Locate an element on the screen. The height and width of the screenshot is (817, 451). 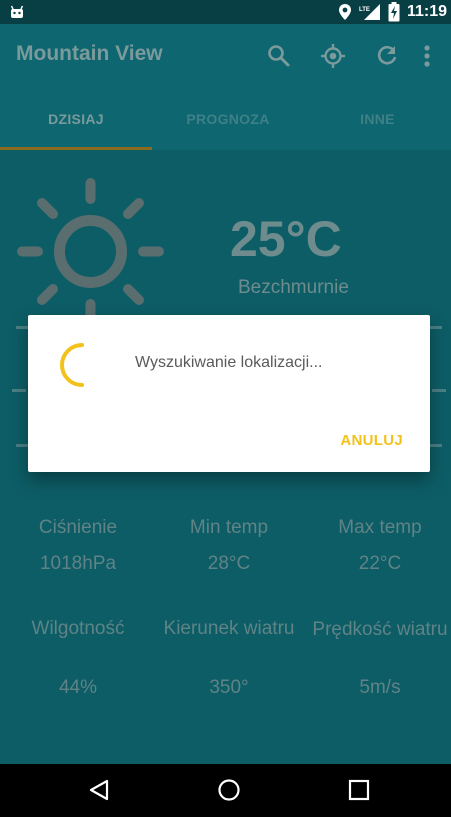
loading-spinner-icon is located at coordinates (72, 365).